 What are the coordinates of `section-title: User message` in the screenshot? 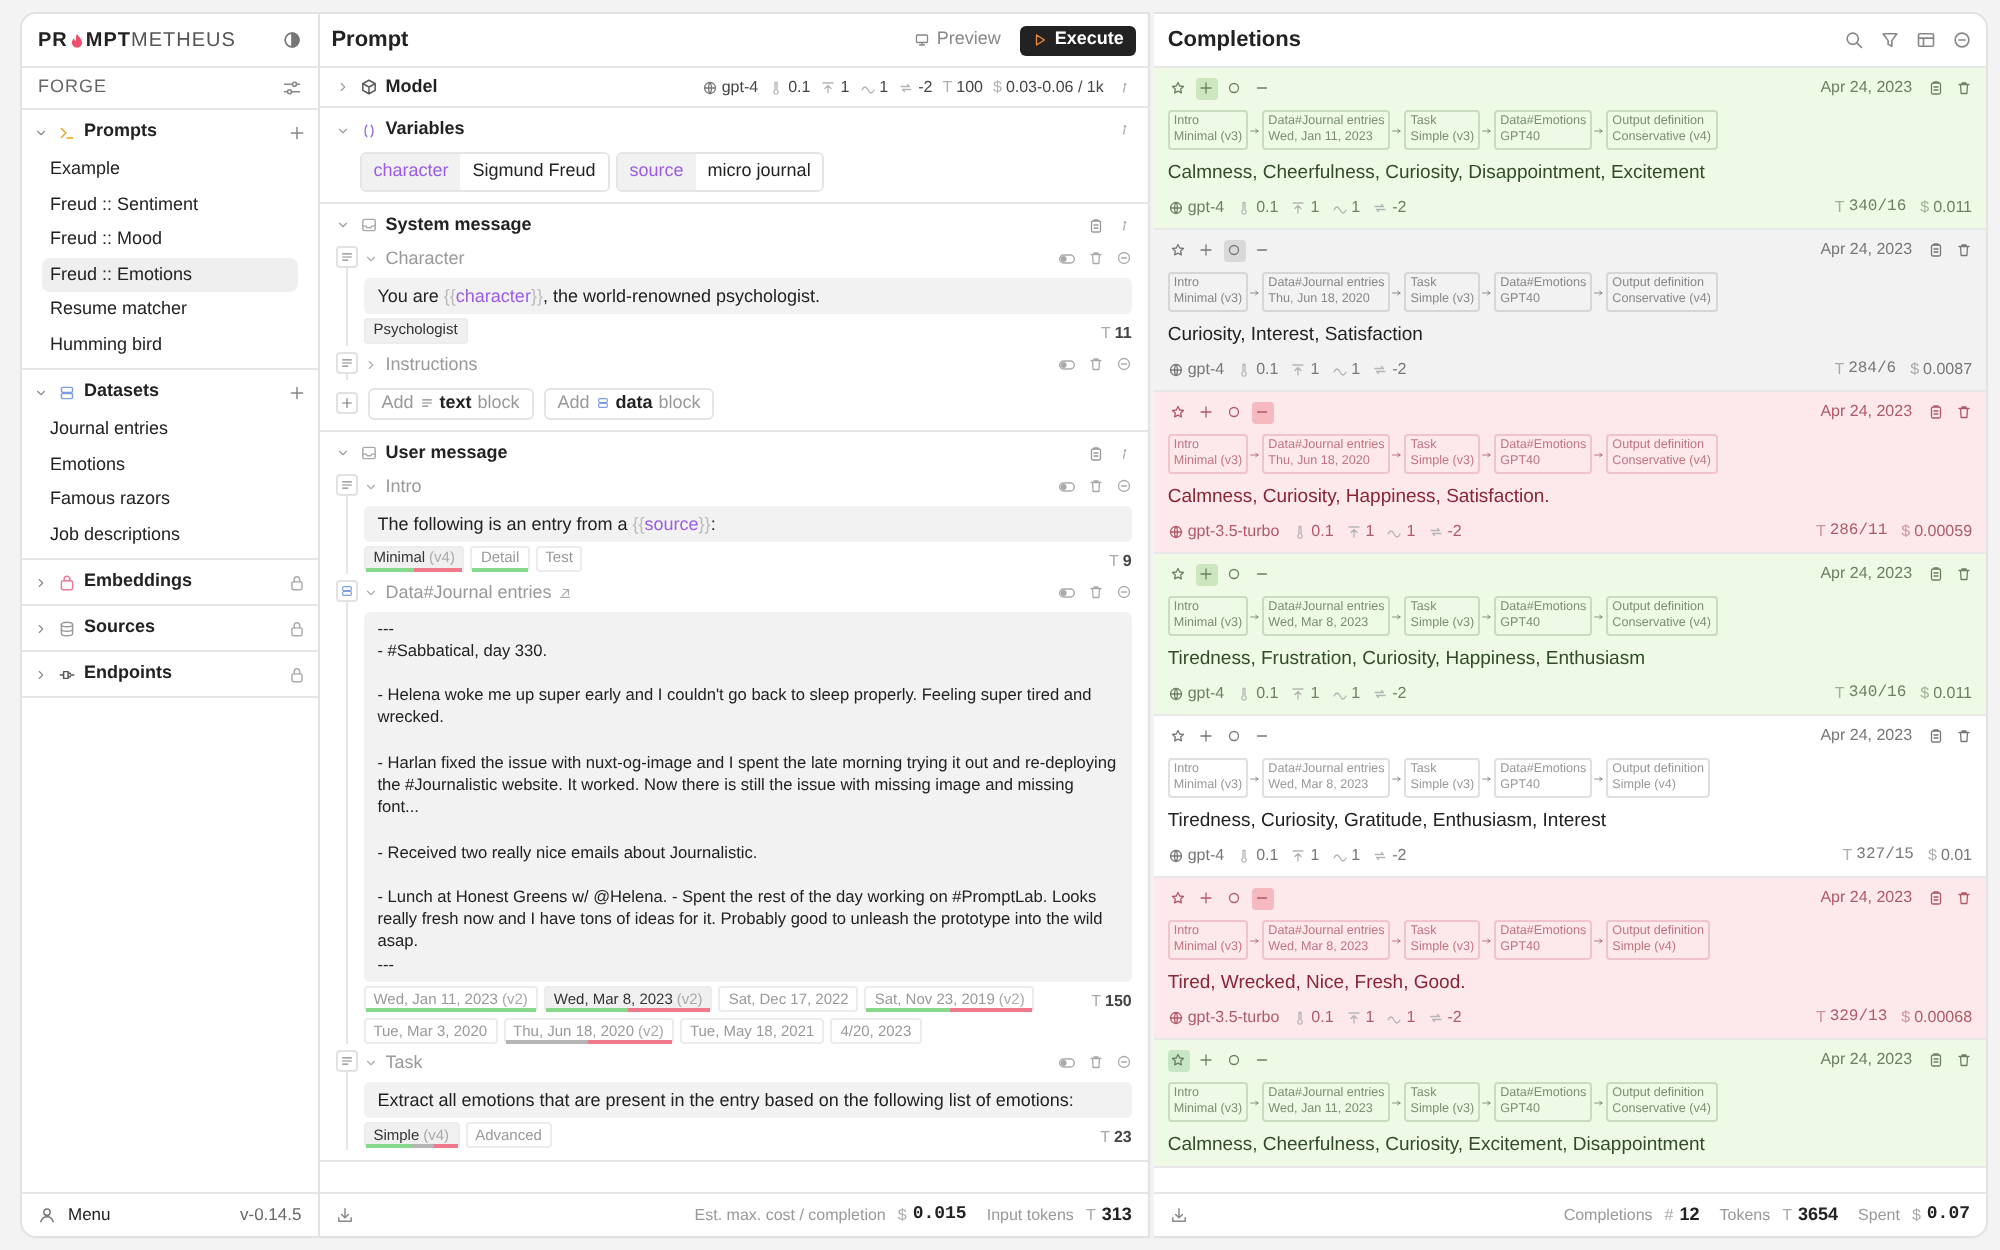 It's located at (736, 453).